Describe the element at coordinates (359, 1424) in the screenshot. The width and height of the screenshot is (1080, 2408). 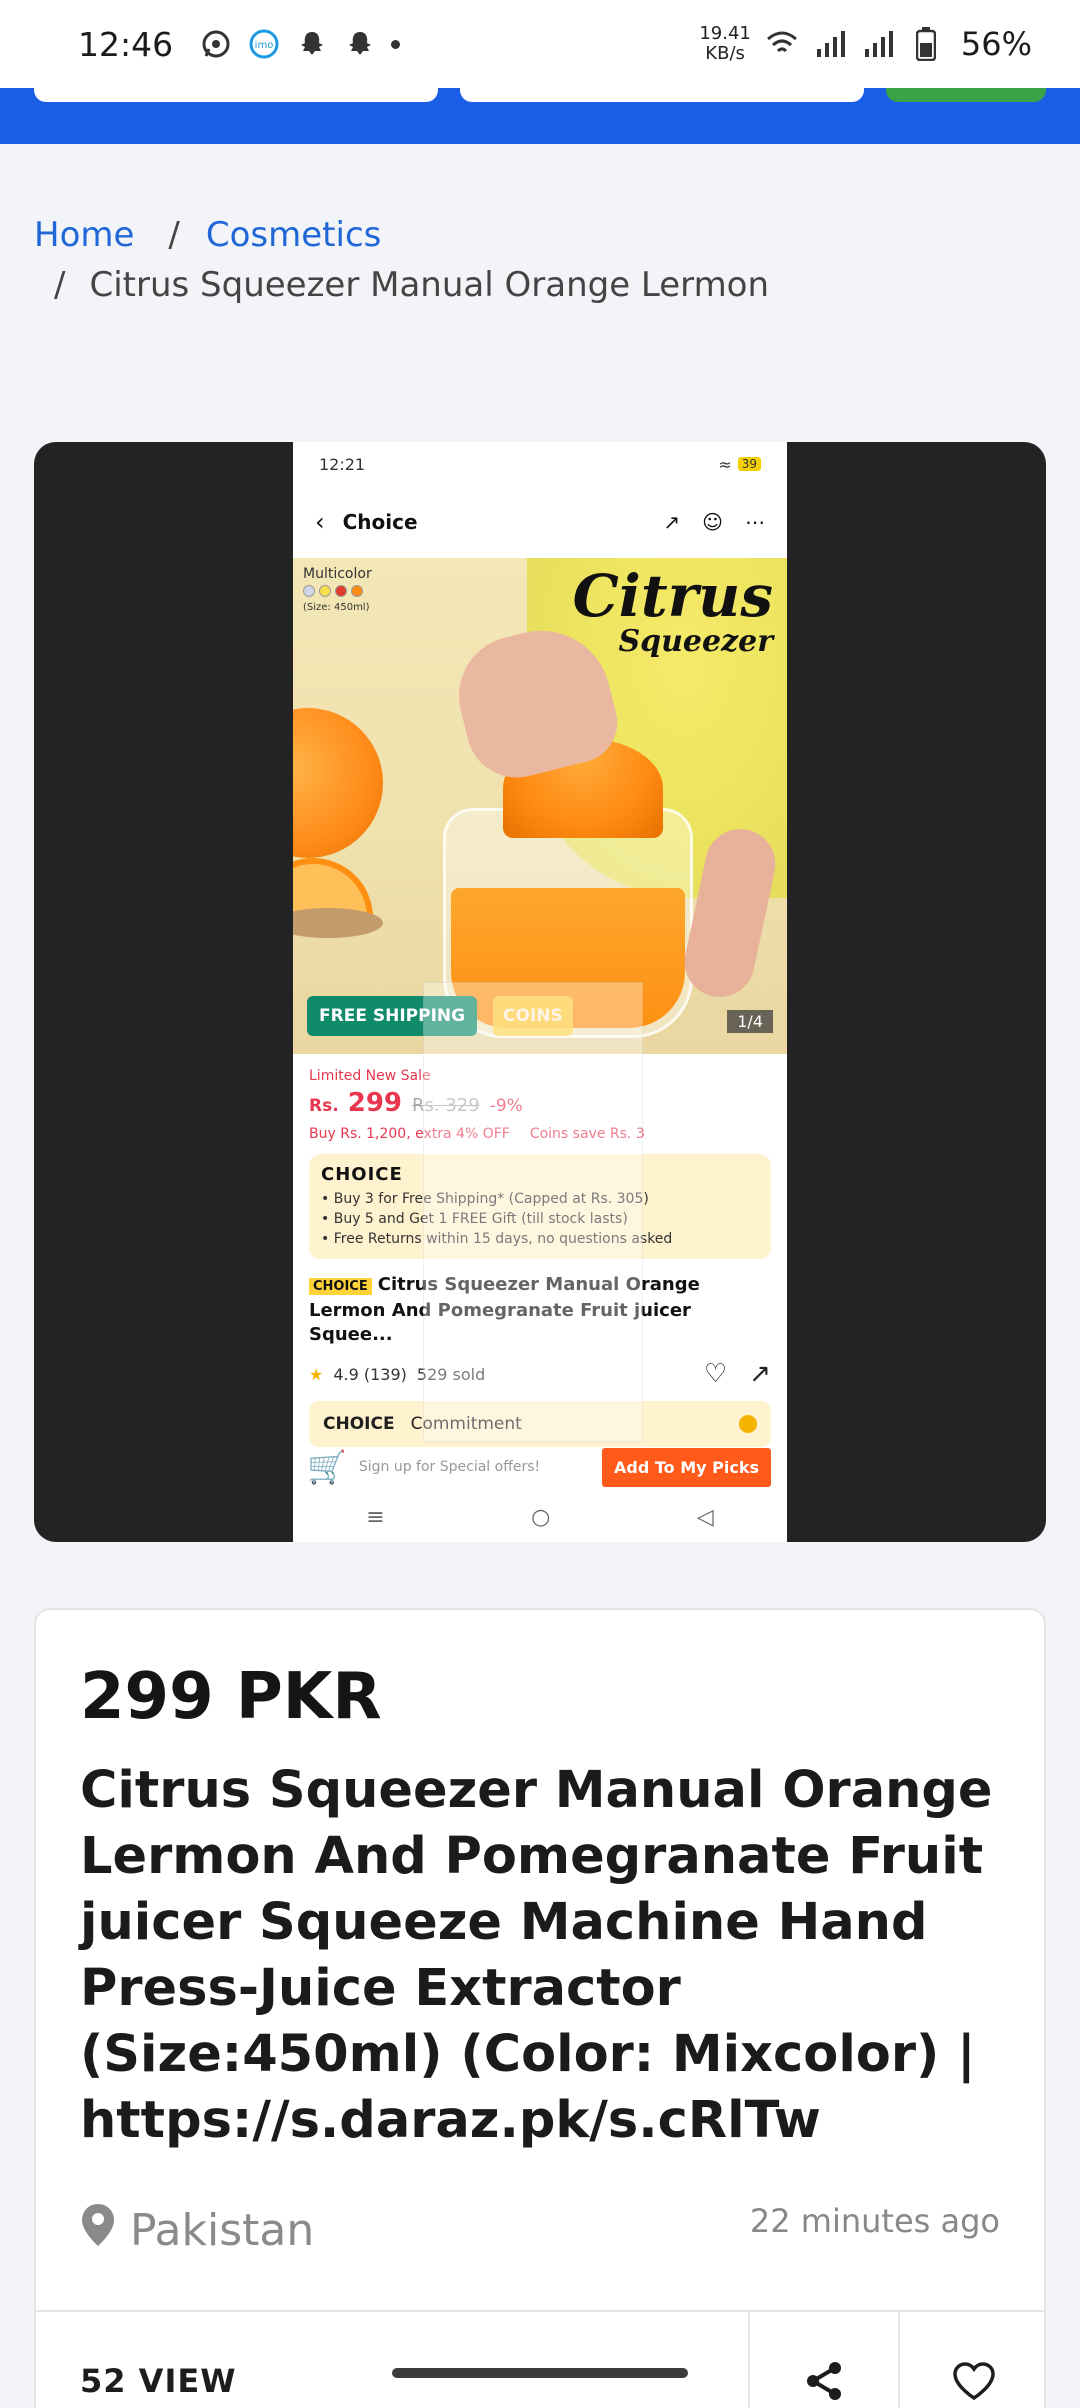
I see `commitment-logo: CHOICE` at that location.